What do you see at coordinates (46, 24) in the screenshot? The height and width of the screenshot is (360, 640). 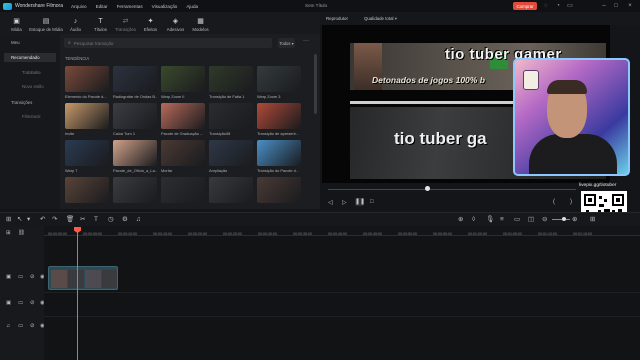 I see `tool-stock-media: ▤ Estoque de Mídia` at bounding box center [46, 24].